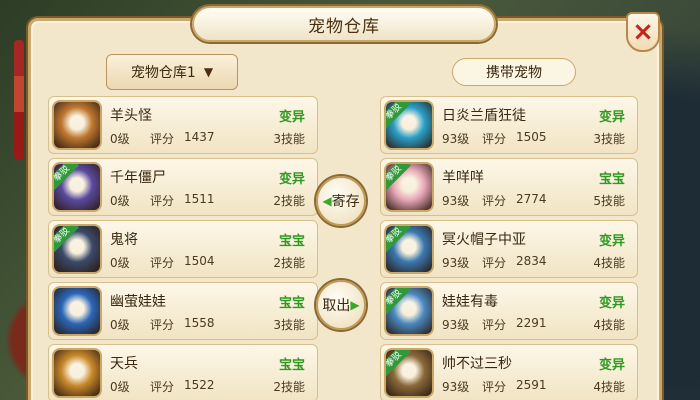 Image resolution: width=700 pixels, height=400 pixels. Describe the element at coordinates (209, 187) in the screenshot. I see `pet-info: 千年僵尸 变异 0级 评分 1511 2技能` at that location.